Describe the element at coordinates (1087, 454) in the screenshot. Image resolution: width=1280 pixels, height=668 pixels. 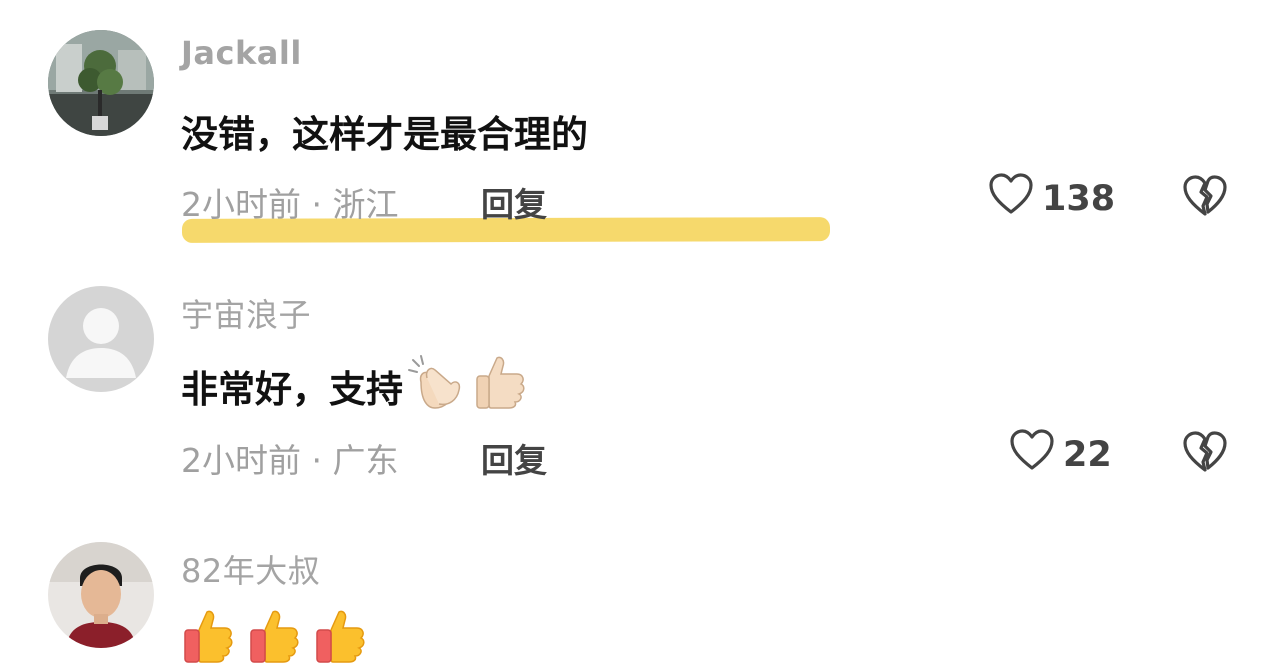
I see `like-count: 22` at that location.